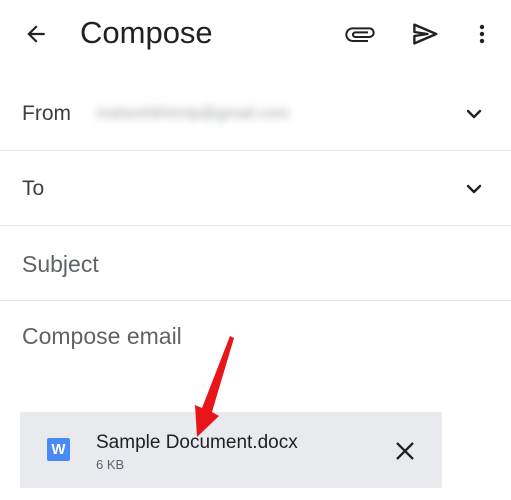 The height and width of the screenshot is (500, 511). Describe the element at coordinates (255, 34) in the screenshot. I see `app-bar: Compose` at that location.